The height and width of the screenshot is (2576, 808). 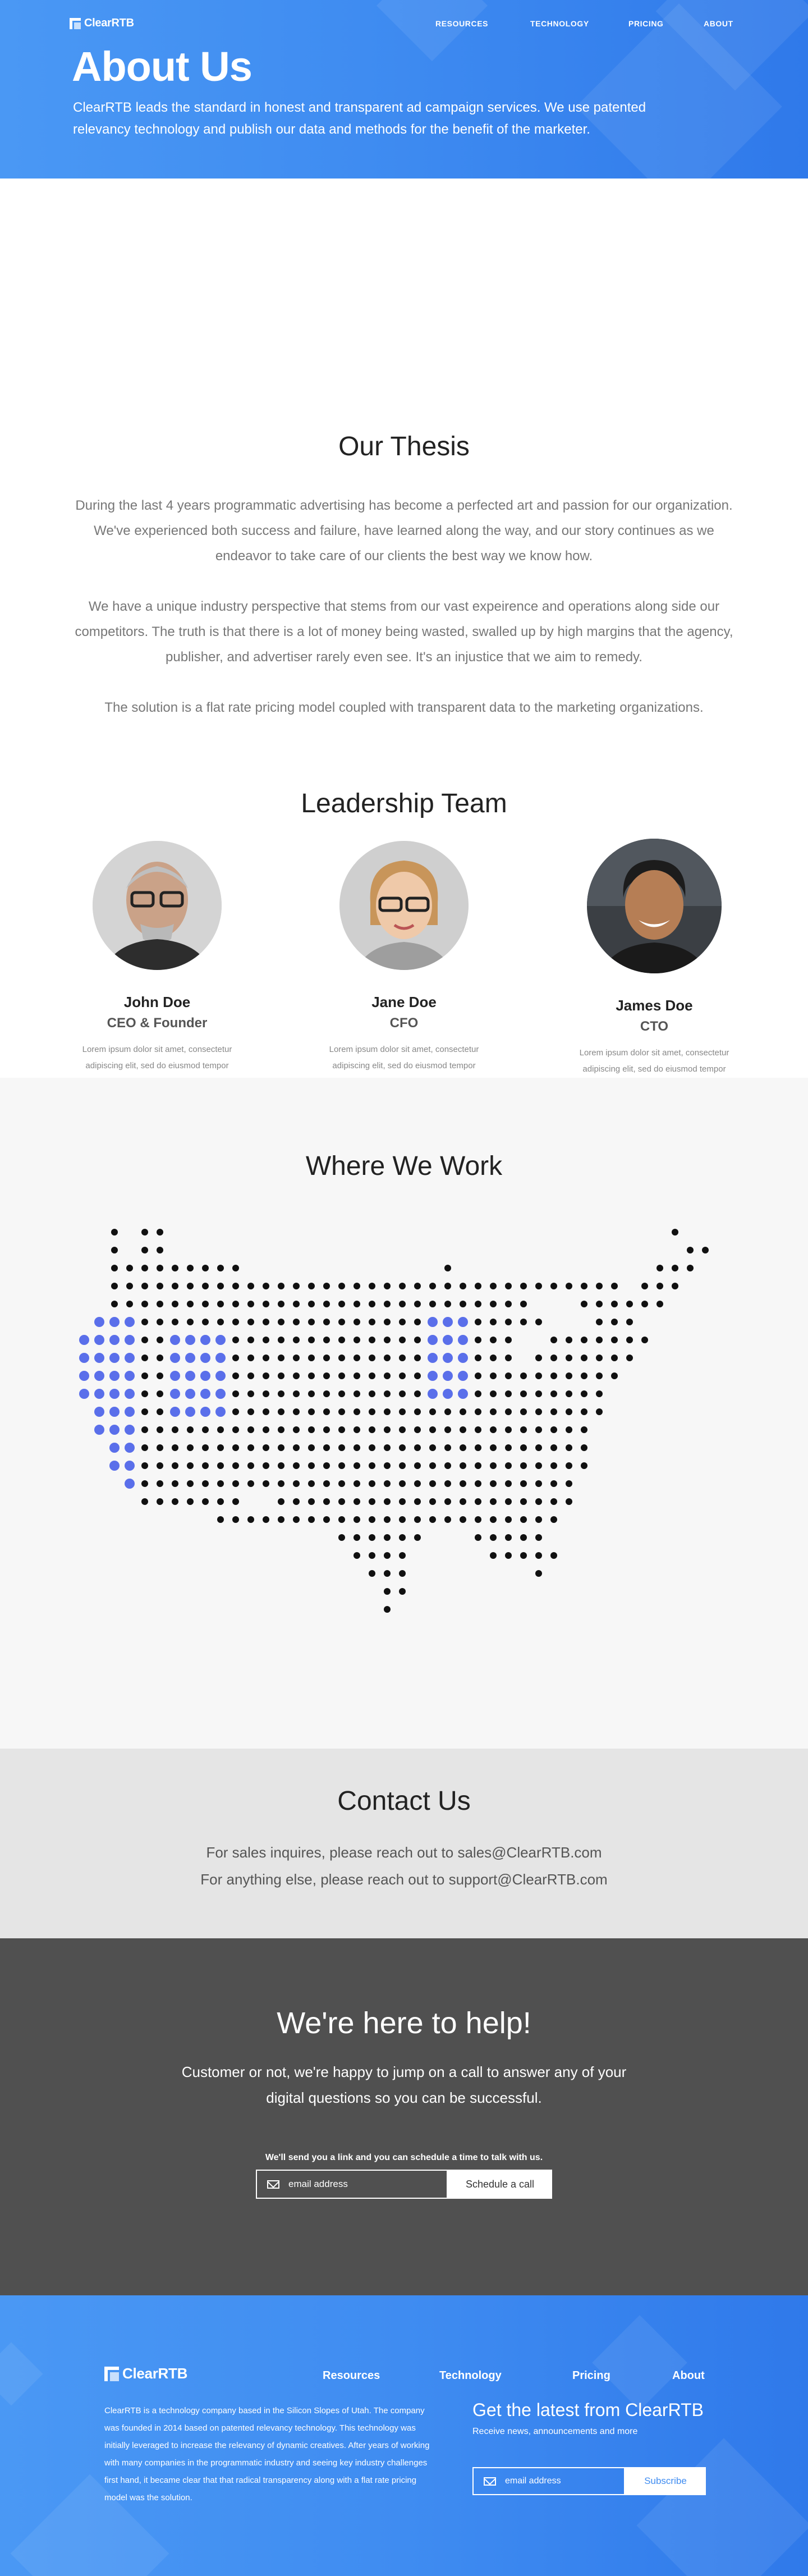 I want to click on brand-name: ClearRTB, so click(x=109, y=23).